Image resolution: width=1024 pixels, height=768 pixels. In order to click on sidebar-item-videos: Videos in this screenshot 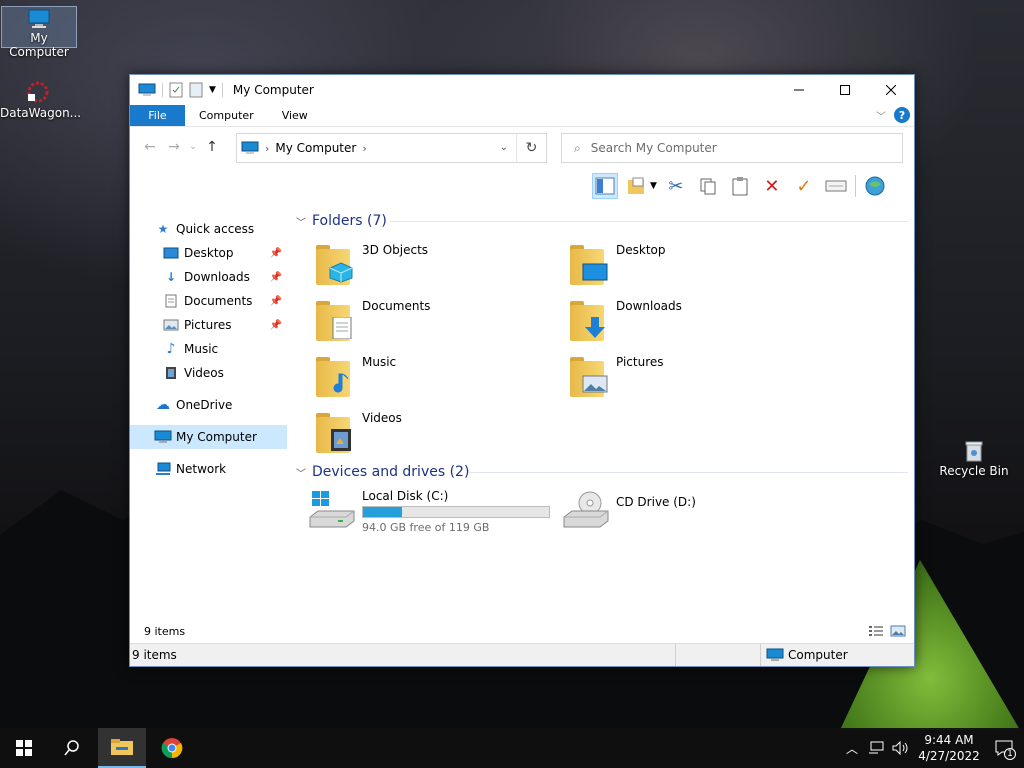, I will do `click(224, 373)`.